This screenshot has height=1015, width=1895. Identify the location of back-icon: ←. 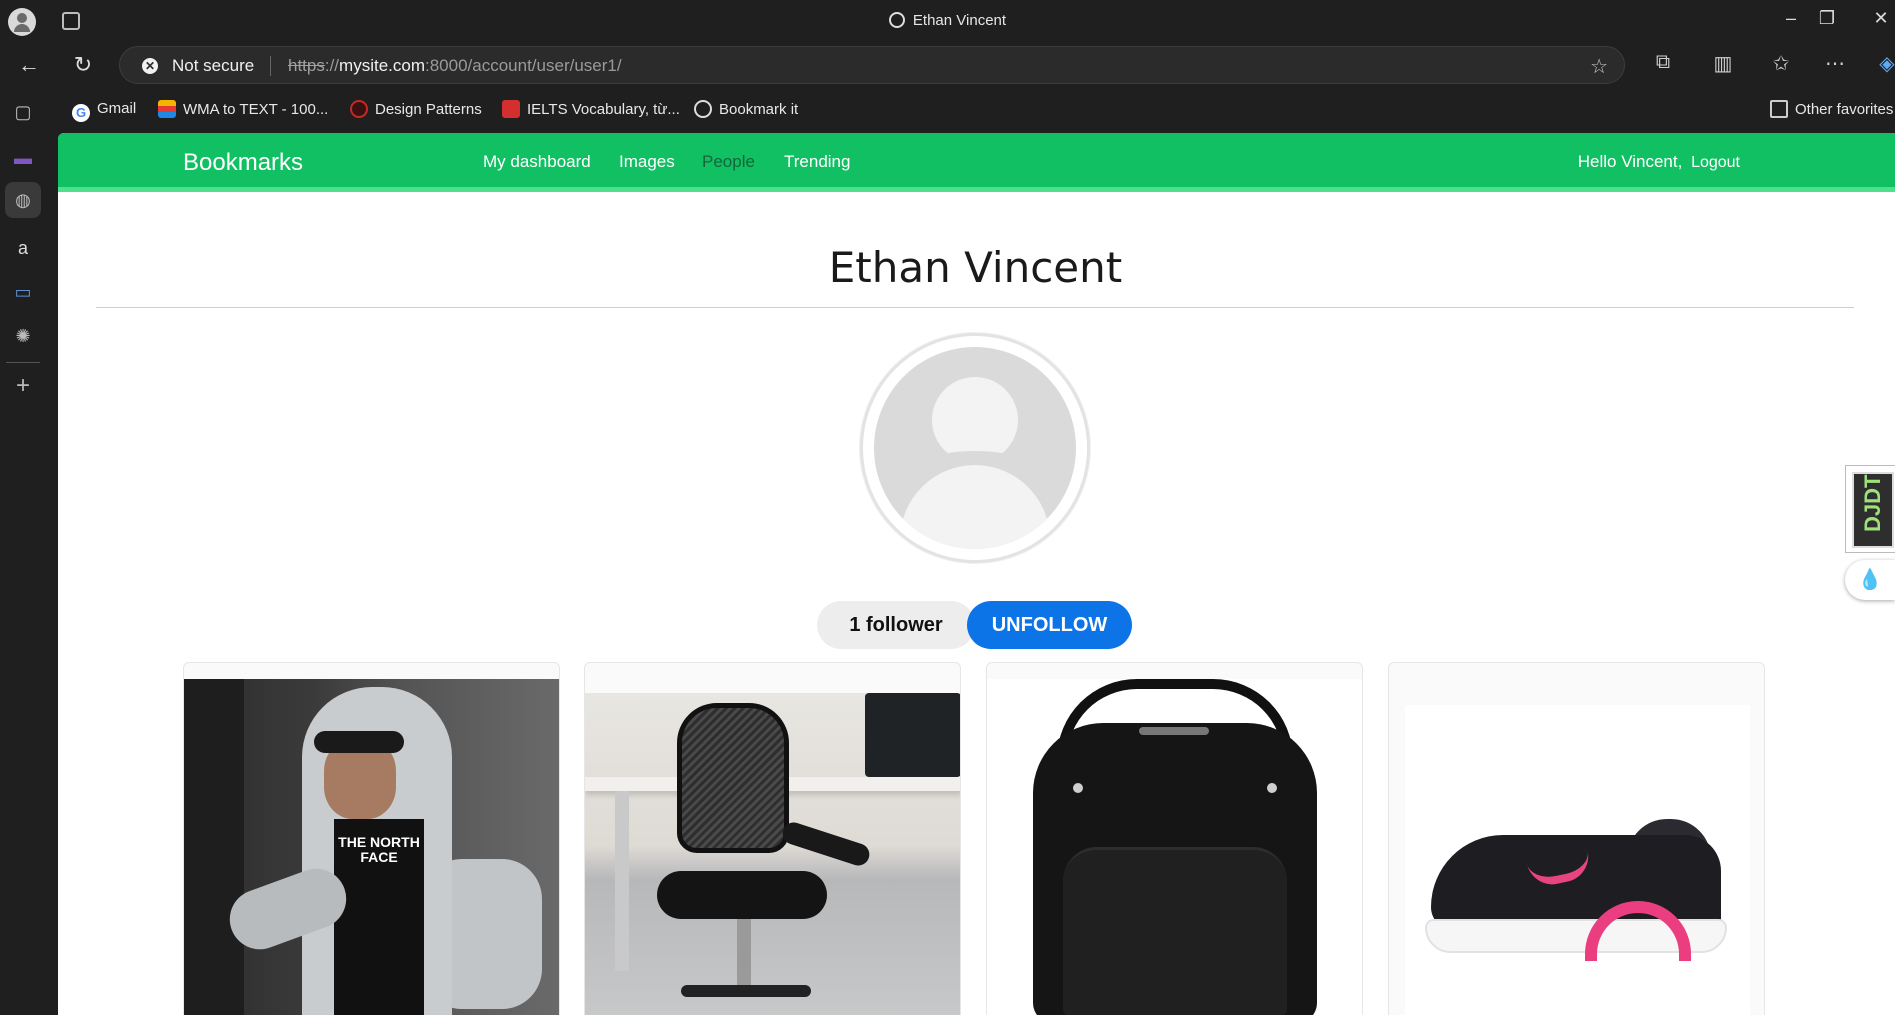
(29, 65).